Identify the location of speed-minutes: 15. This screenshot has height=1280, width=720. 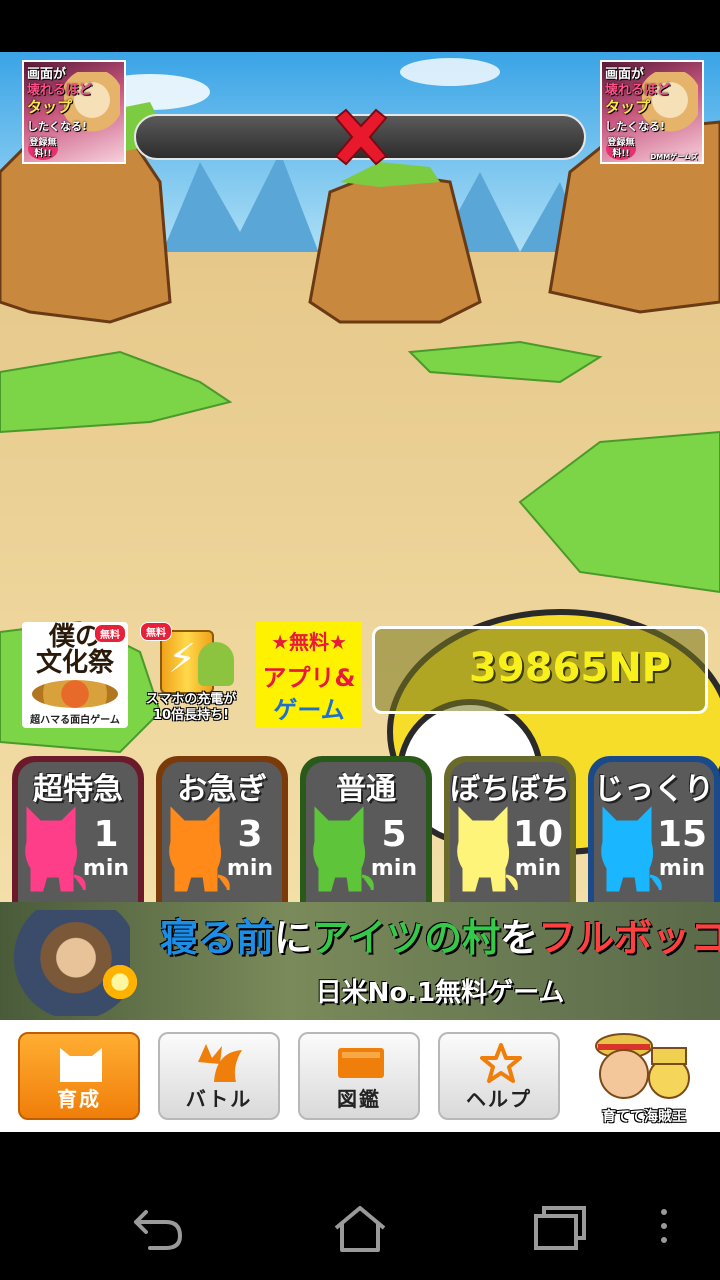
(682, 834).